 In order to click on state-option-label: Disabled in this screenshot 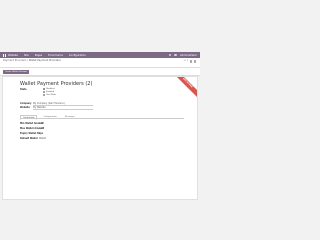, I will do `click(50, 89)`.